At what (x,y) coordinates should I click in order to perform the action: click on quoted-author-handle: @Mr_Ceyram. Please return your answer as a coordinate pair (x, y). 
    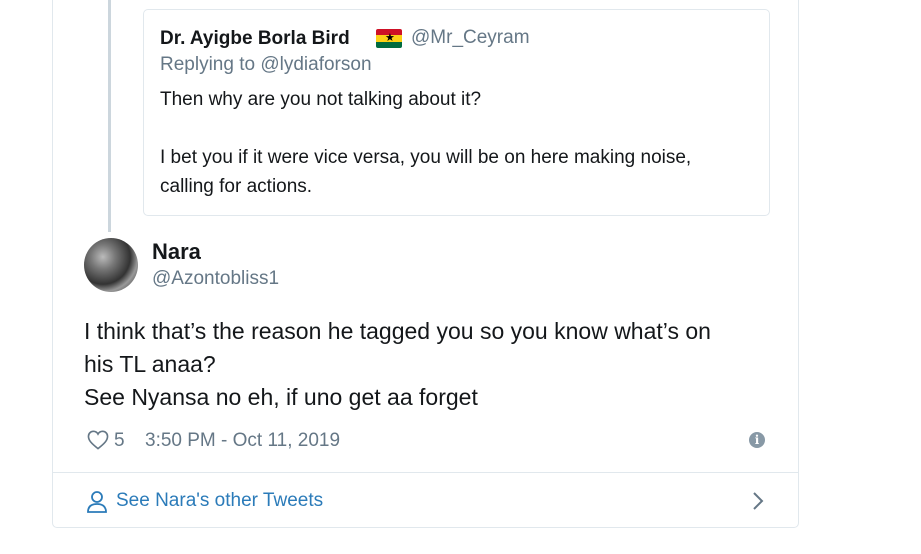
    Looking at the image, I should click on (470, 38).